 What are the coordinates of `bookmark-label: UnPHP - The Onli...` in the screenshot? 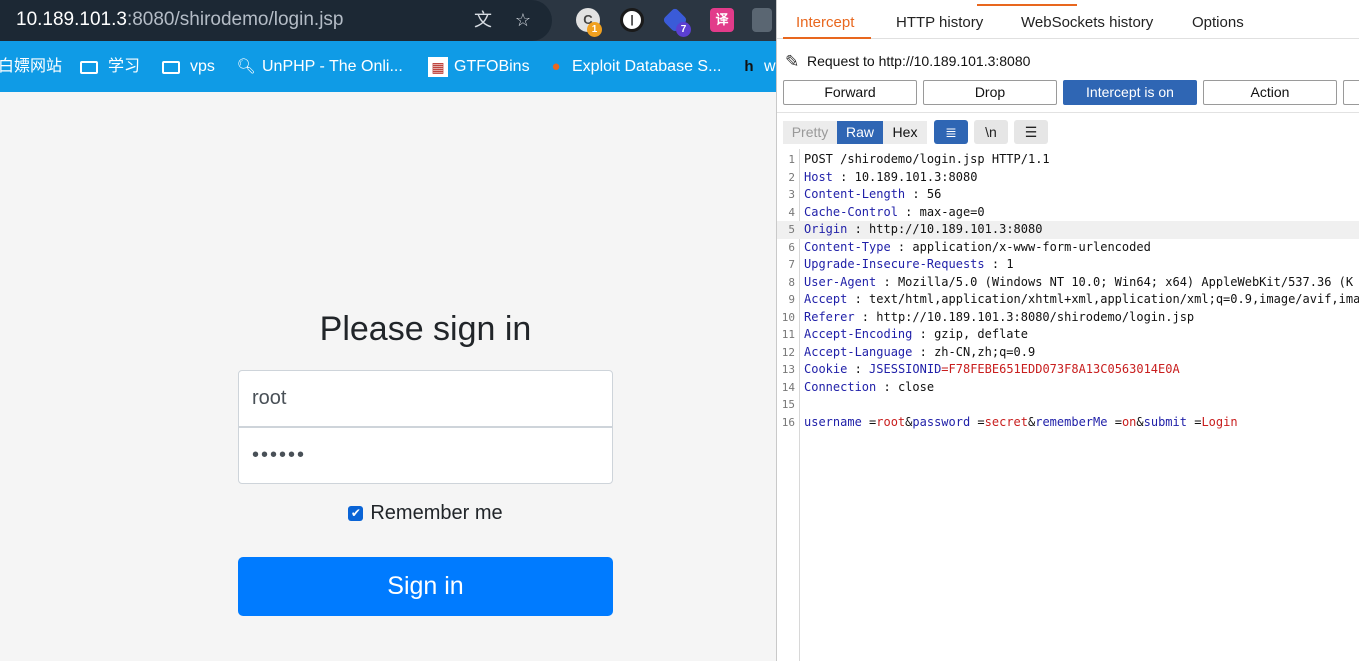 It's located at (332, 66).